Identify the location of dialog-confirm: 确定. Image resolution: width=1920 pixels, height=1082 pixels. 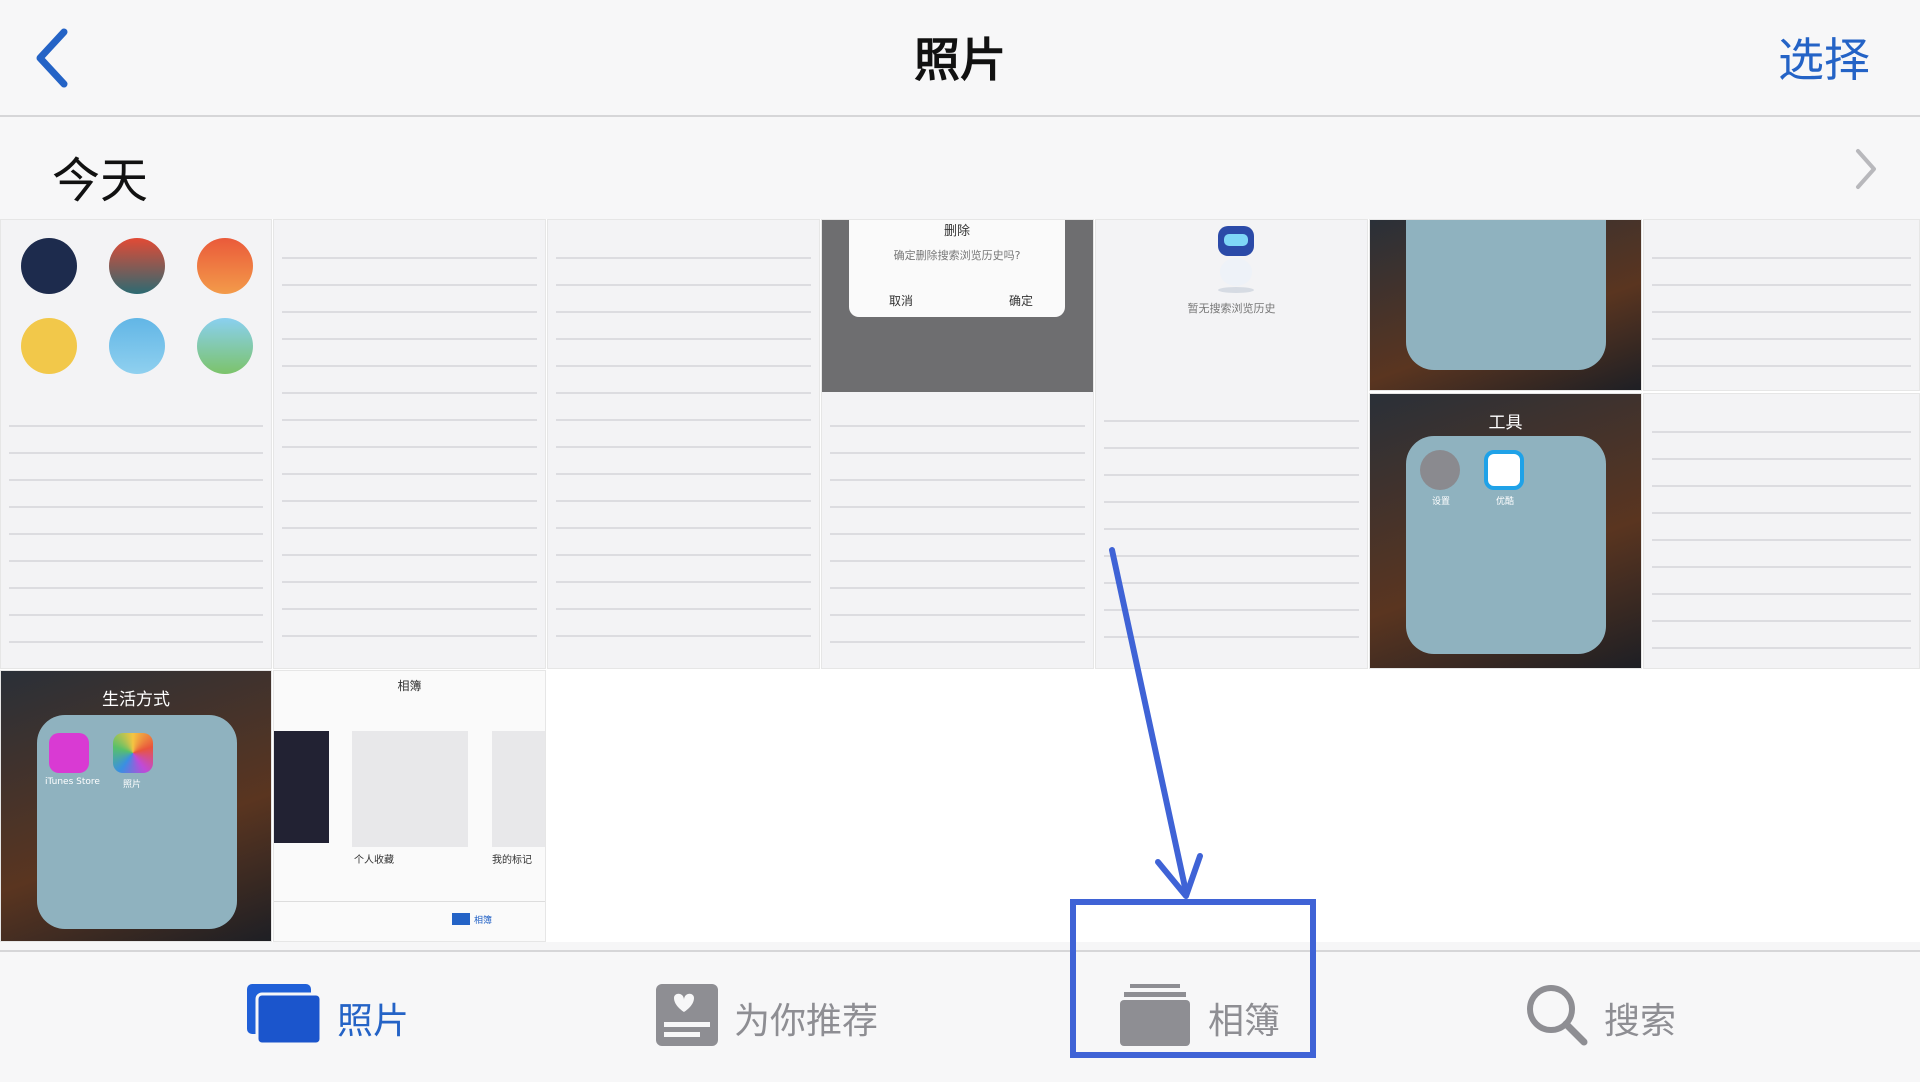
(1021, 301).